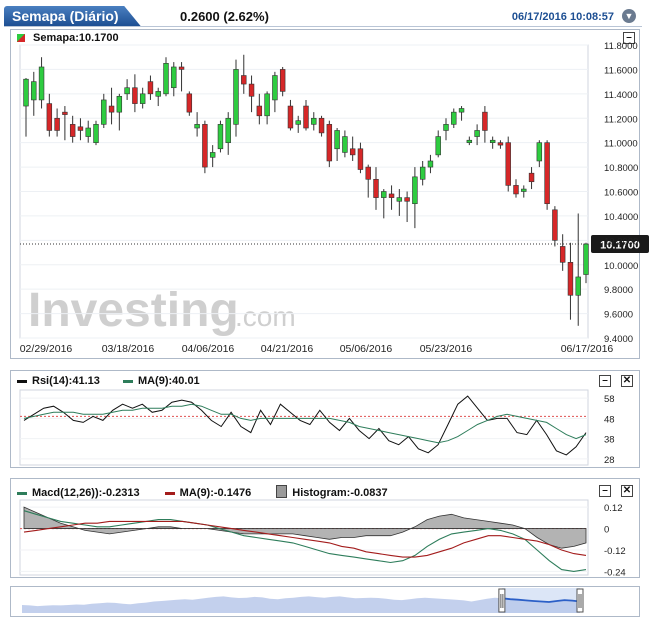  Describe the element at coordinates (22, 381) in the screenshot. I see `rsi-swatch` at that location.